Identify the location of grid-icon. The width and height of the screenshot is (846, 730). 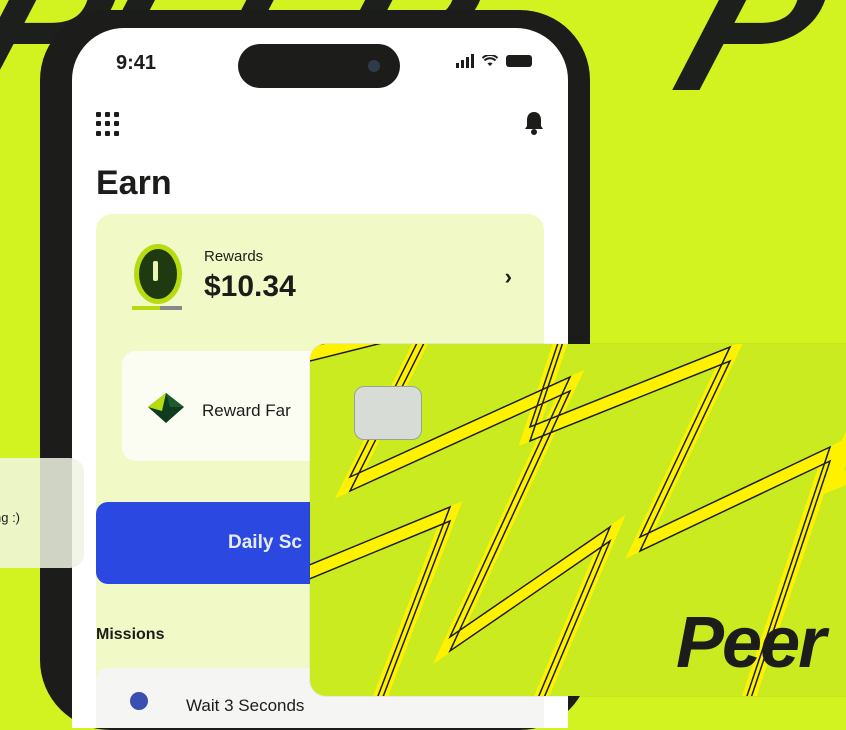
(108, 124).